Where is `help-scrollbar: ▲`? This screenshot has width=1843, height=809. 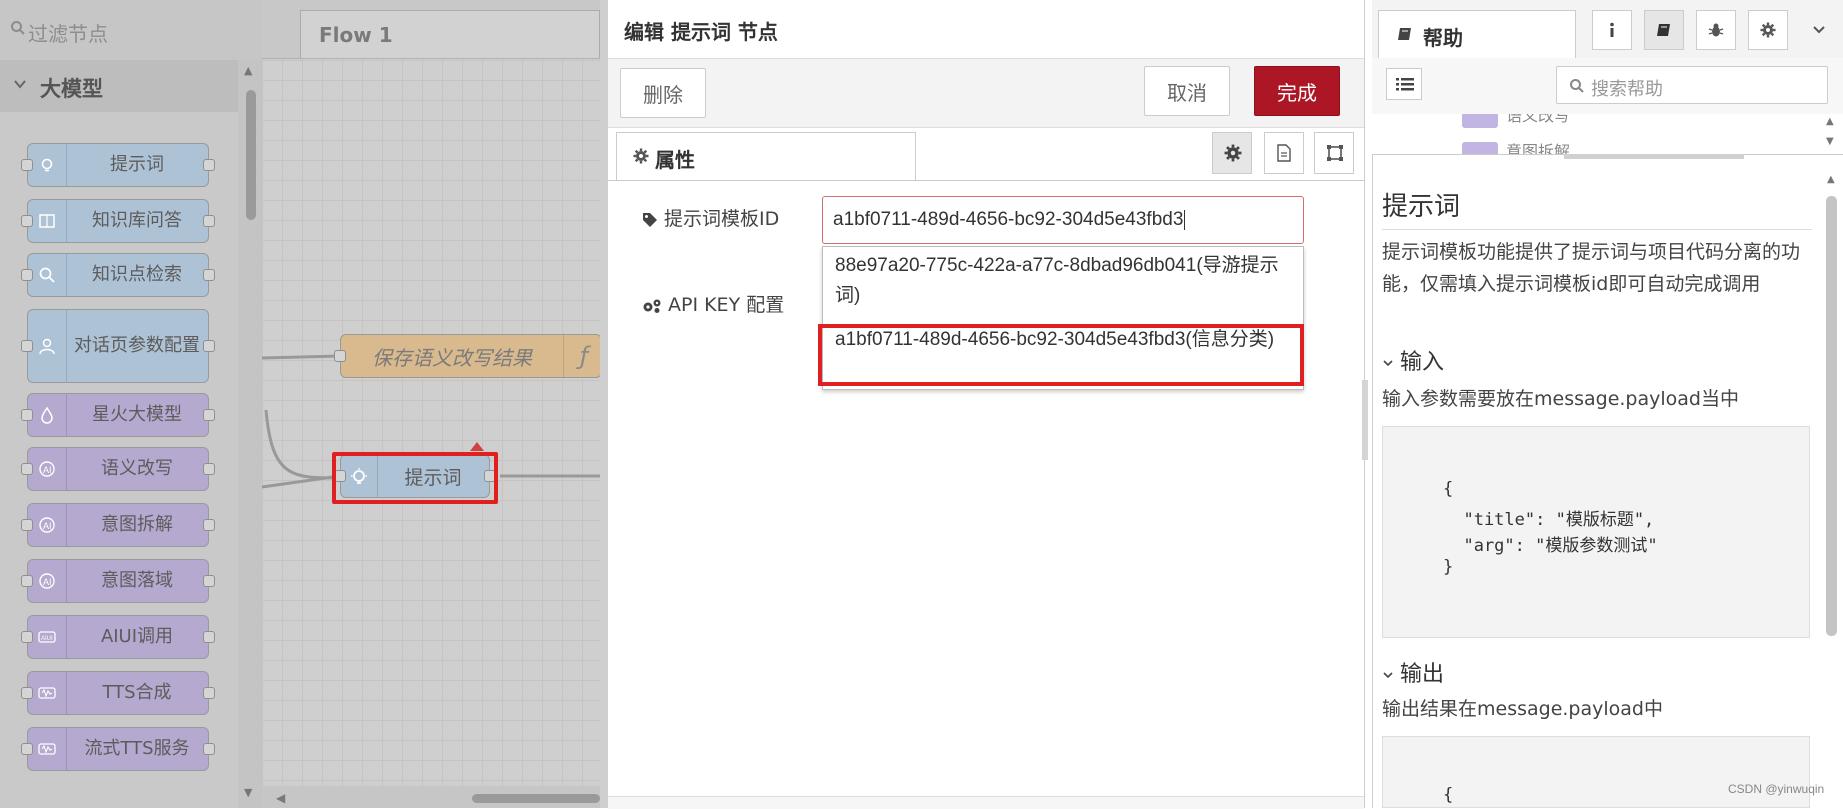 help-scrollbar: ▲ is located at coordinates (1832, 489).